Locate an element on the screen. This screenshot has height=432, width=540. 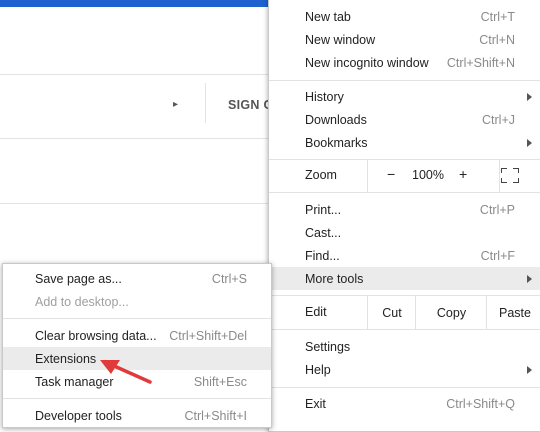
menu-item-shortcut: Ctrl+Shift+Q is located at coordinates (480, 403).